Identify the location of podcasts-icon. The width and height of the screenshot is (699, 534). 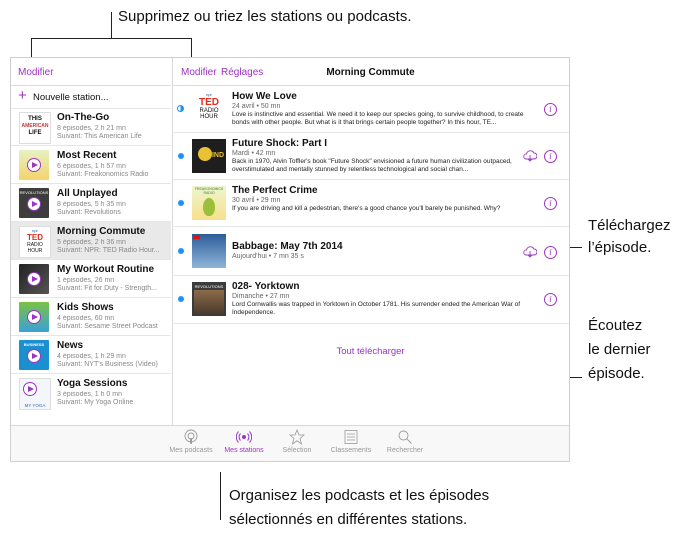
(191, 436).